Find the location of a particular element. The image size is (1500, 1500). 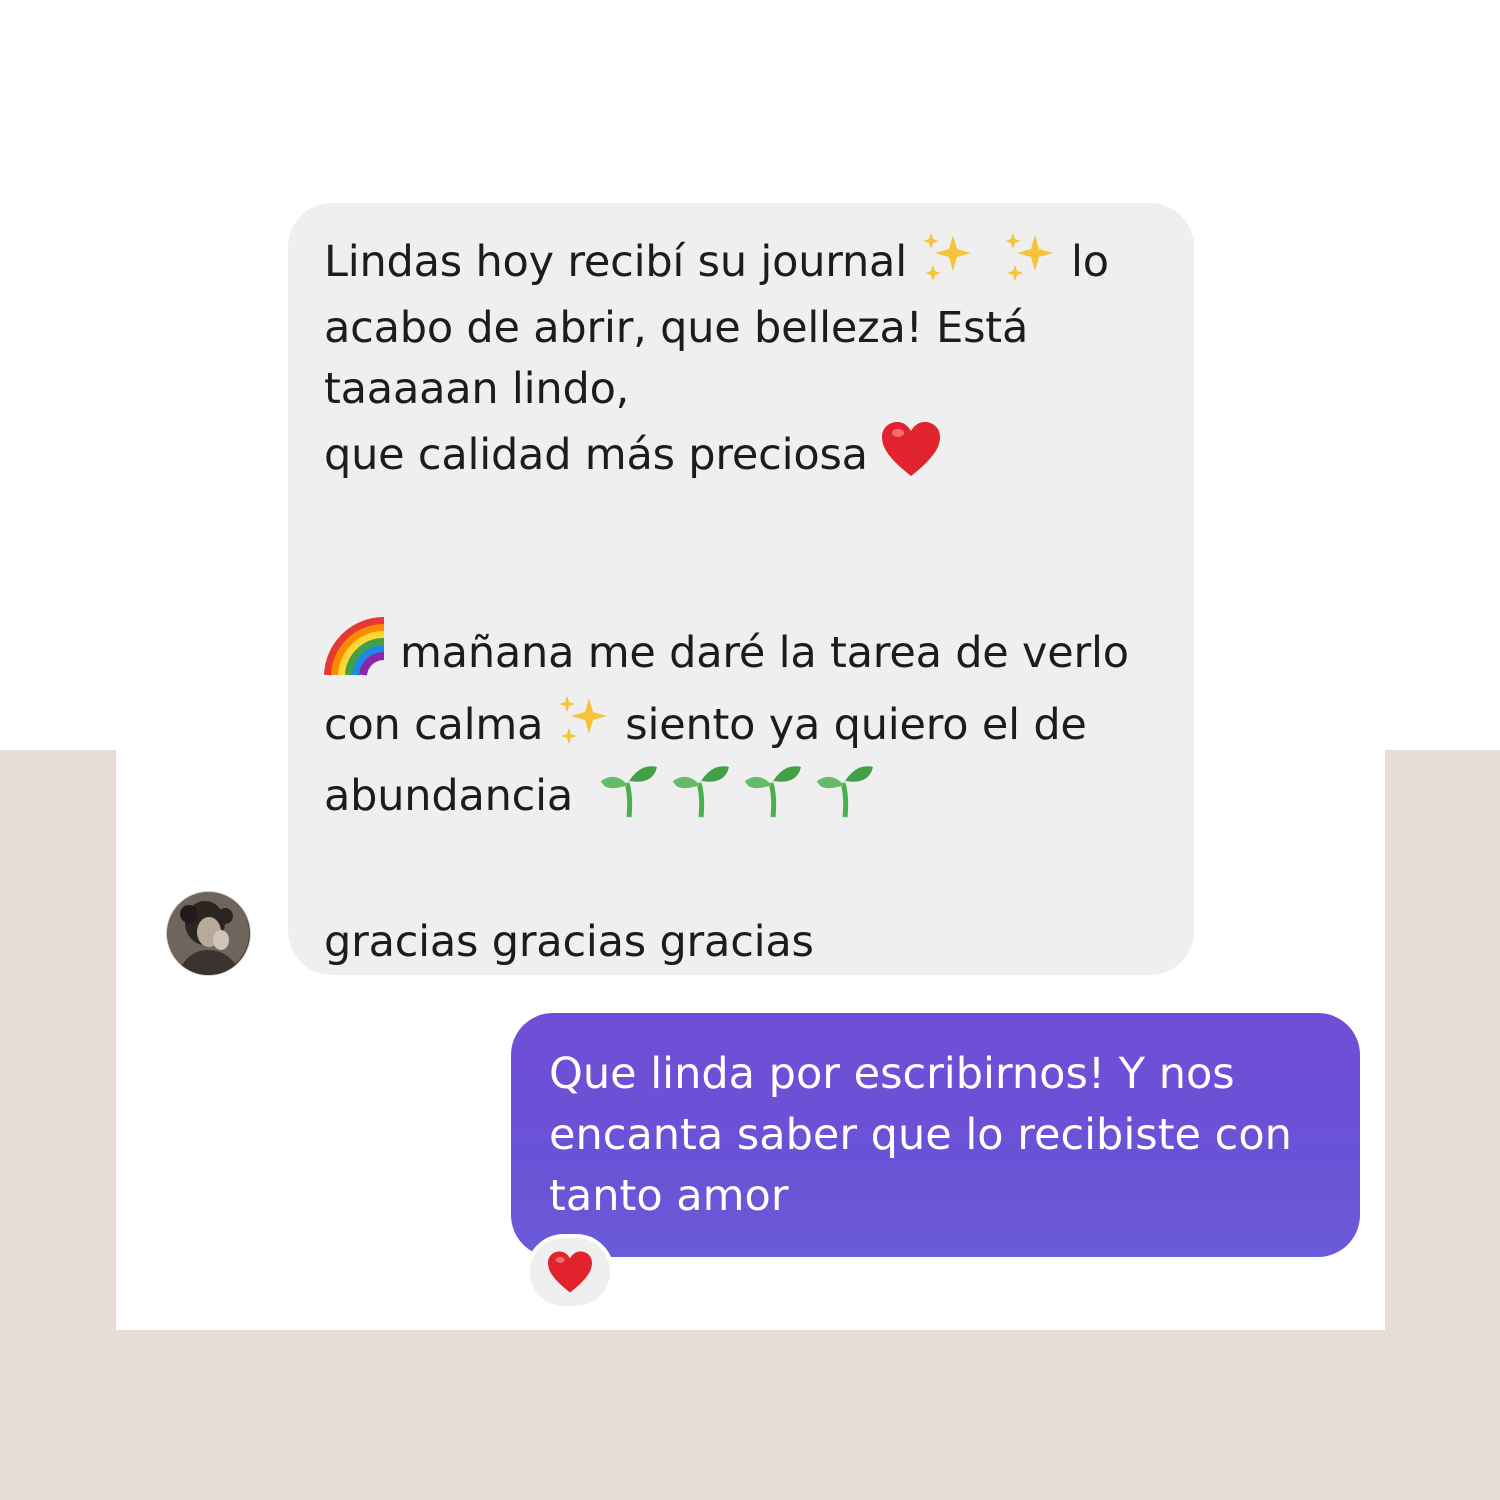

message-text: abundancia is located at coordinates (448, 796).